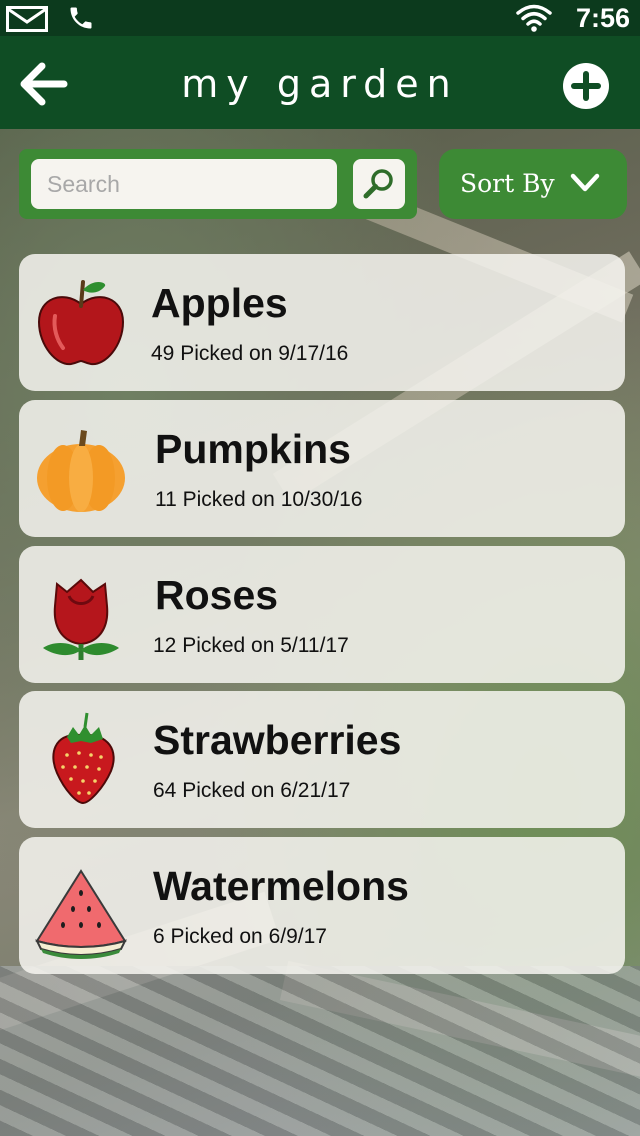 This screenshot has height=1136, width=640. What do you see at coordinates (81, 471) in the screenshot?
I see `pumpkin-icon` at bounding box center [81, 471].